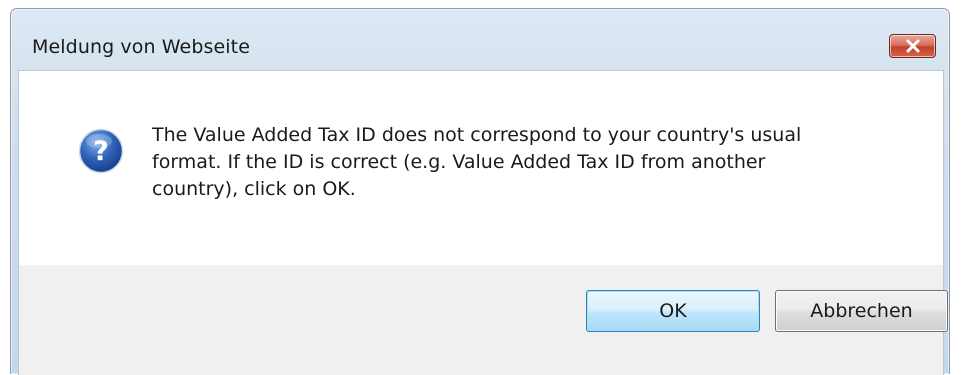 The image size is (963, 375). I want to click on close-button, so click(912, 46).